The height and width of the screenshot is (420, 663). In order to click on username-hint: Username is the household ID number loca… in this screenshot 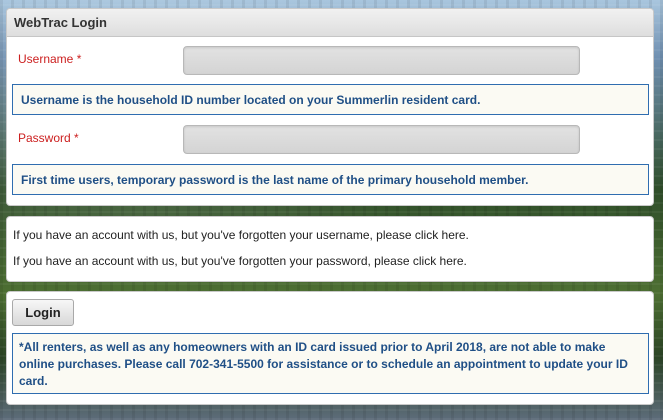, I will do `click(330, 99)`.